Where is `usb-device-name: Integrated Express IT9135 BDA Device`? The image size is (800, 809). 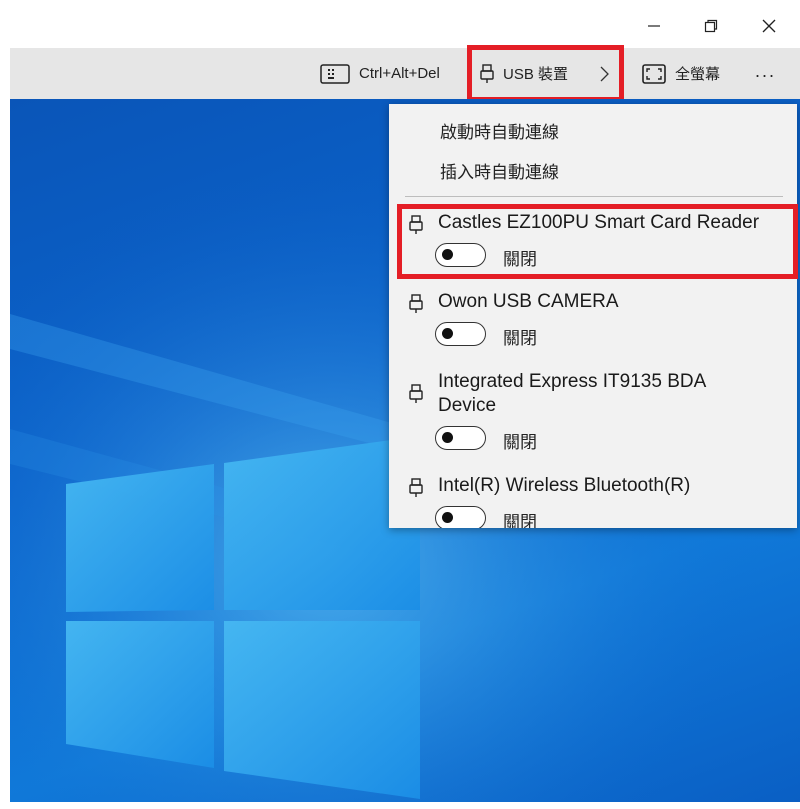 usb-device-name: Integrated Express IT9135 BDA Device is located at coordinates (572, 393).